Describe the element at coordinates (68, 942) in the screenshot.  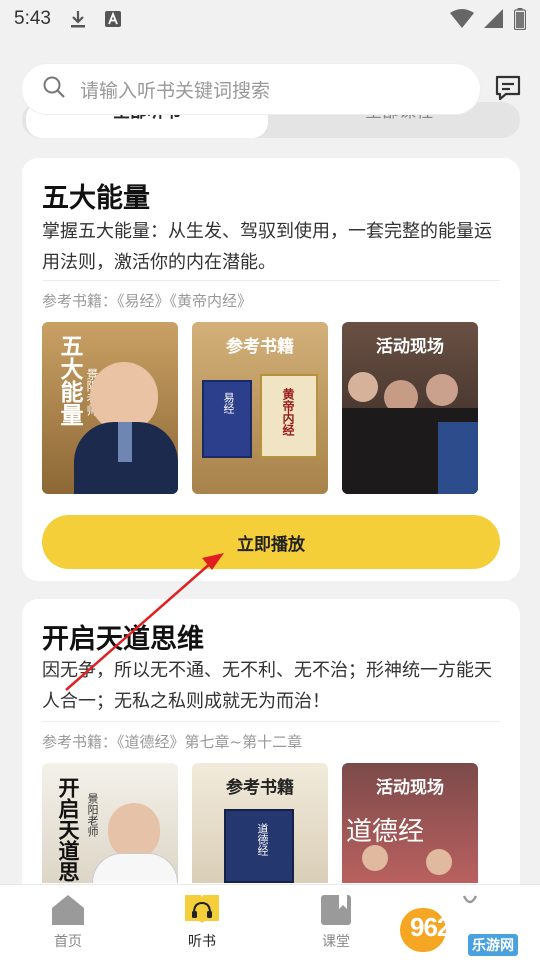
I see `nav-label: 首页` at that location.